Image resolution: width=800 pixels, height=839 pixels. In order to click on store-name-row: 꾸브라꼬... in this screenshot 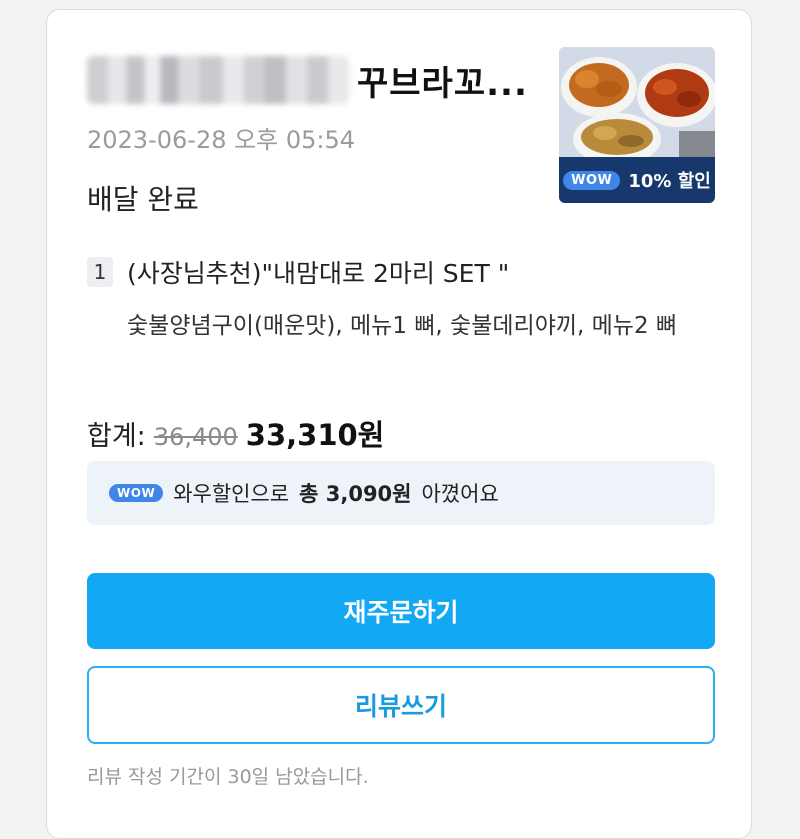, I will do `click(307, 80)`.